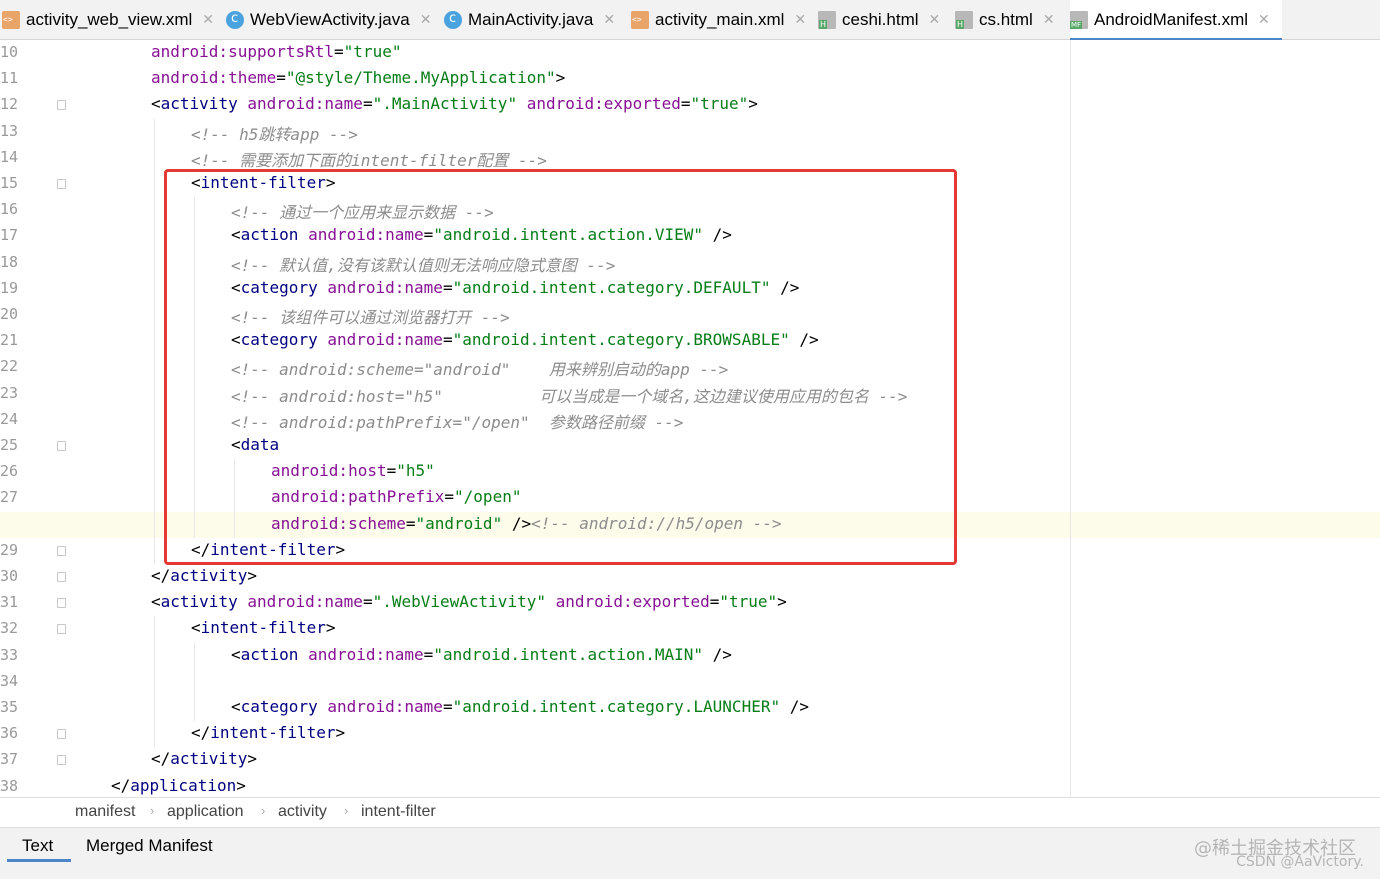 The image size is (1380, 879). What do you see at coordinates (369, 160) in the screenshot?
I see `code-token: <!-- 需要添加下面的intent-filter配置 -->` at bounding box center [369, 160].